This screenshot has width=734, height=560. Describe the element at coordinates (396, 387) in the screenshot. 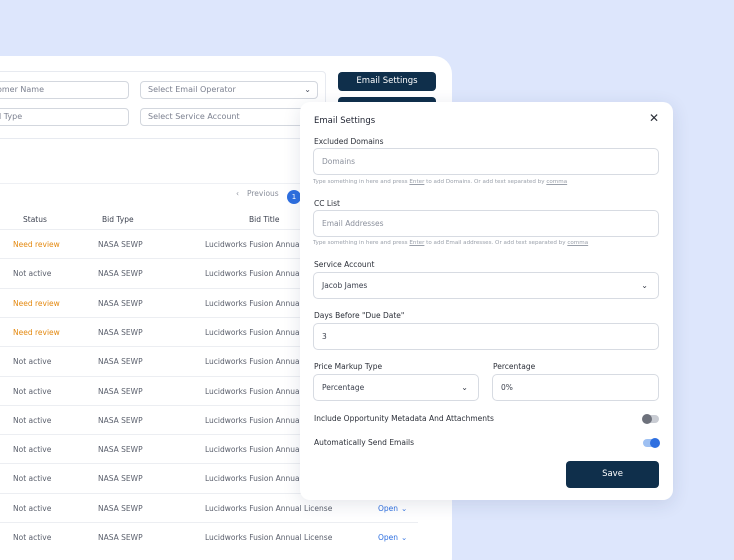

I see `price-markup-select: Percentage ⌄` at that location.